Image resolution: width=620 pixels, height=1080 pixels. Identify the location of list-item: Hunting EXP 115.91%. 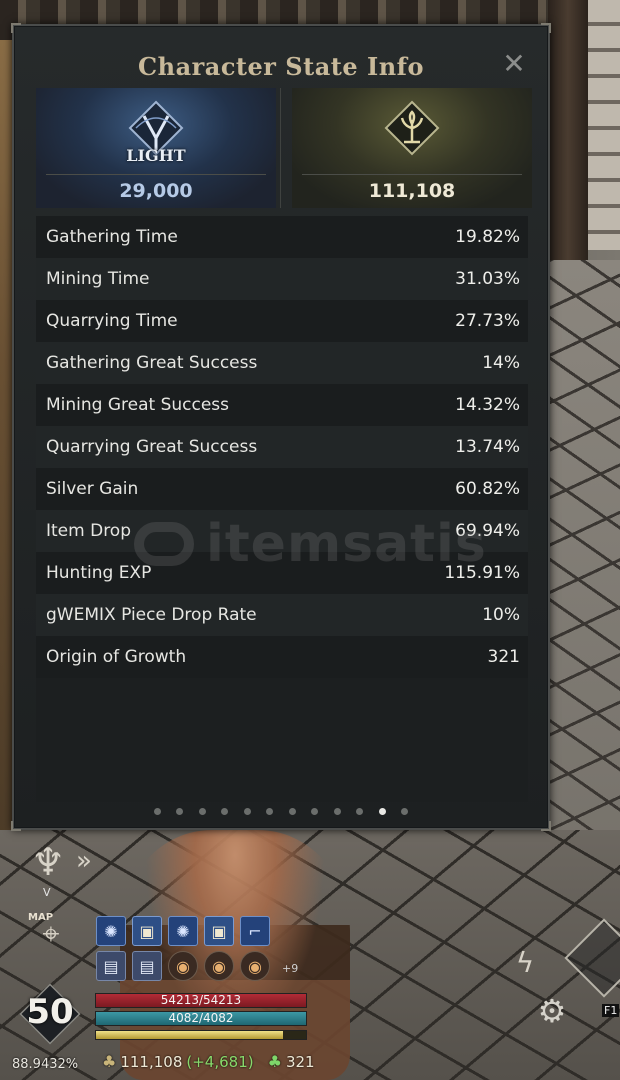
(282, 573).